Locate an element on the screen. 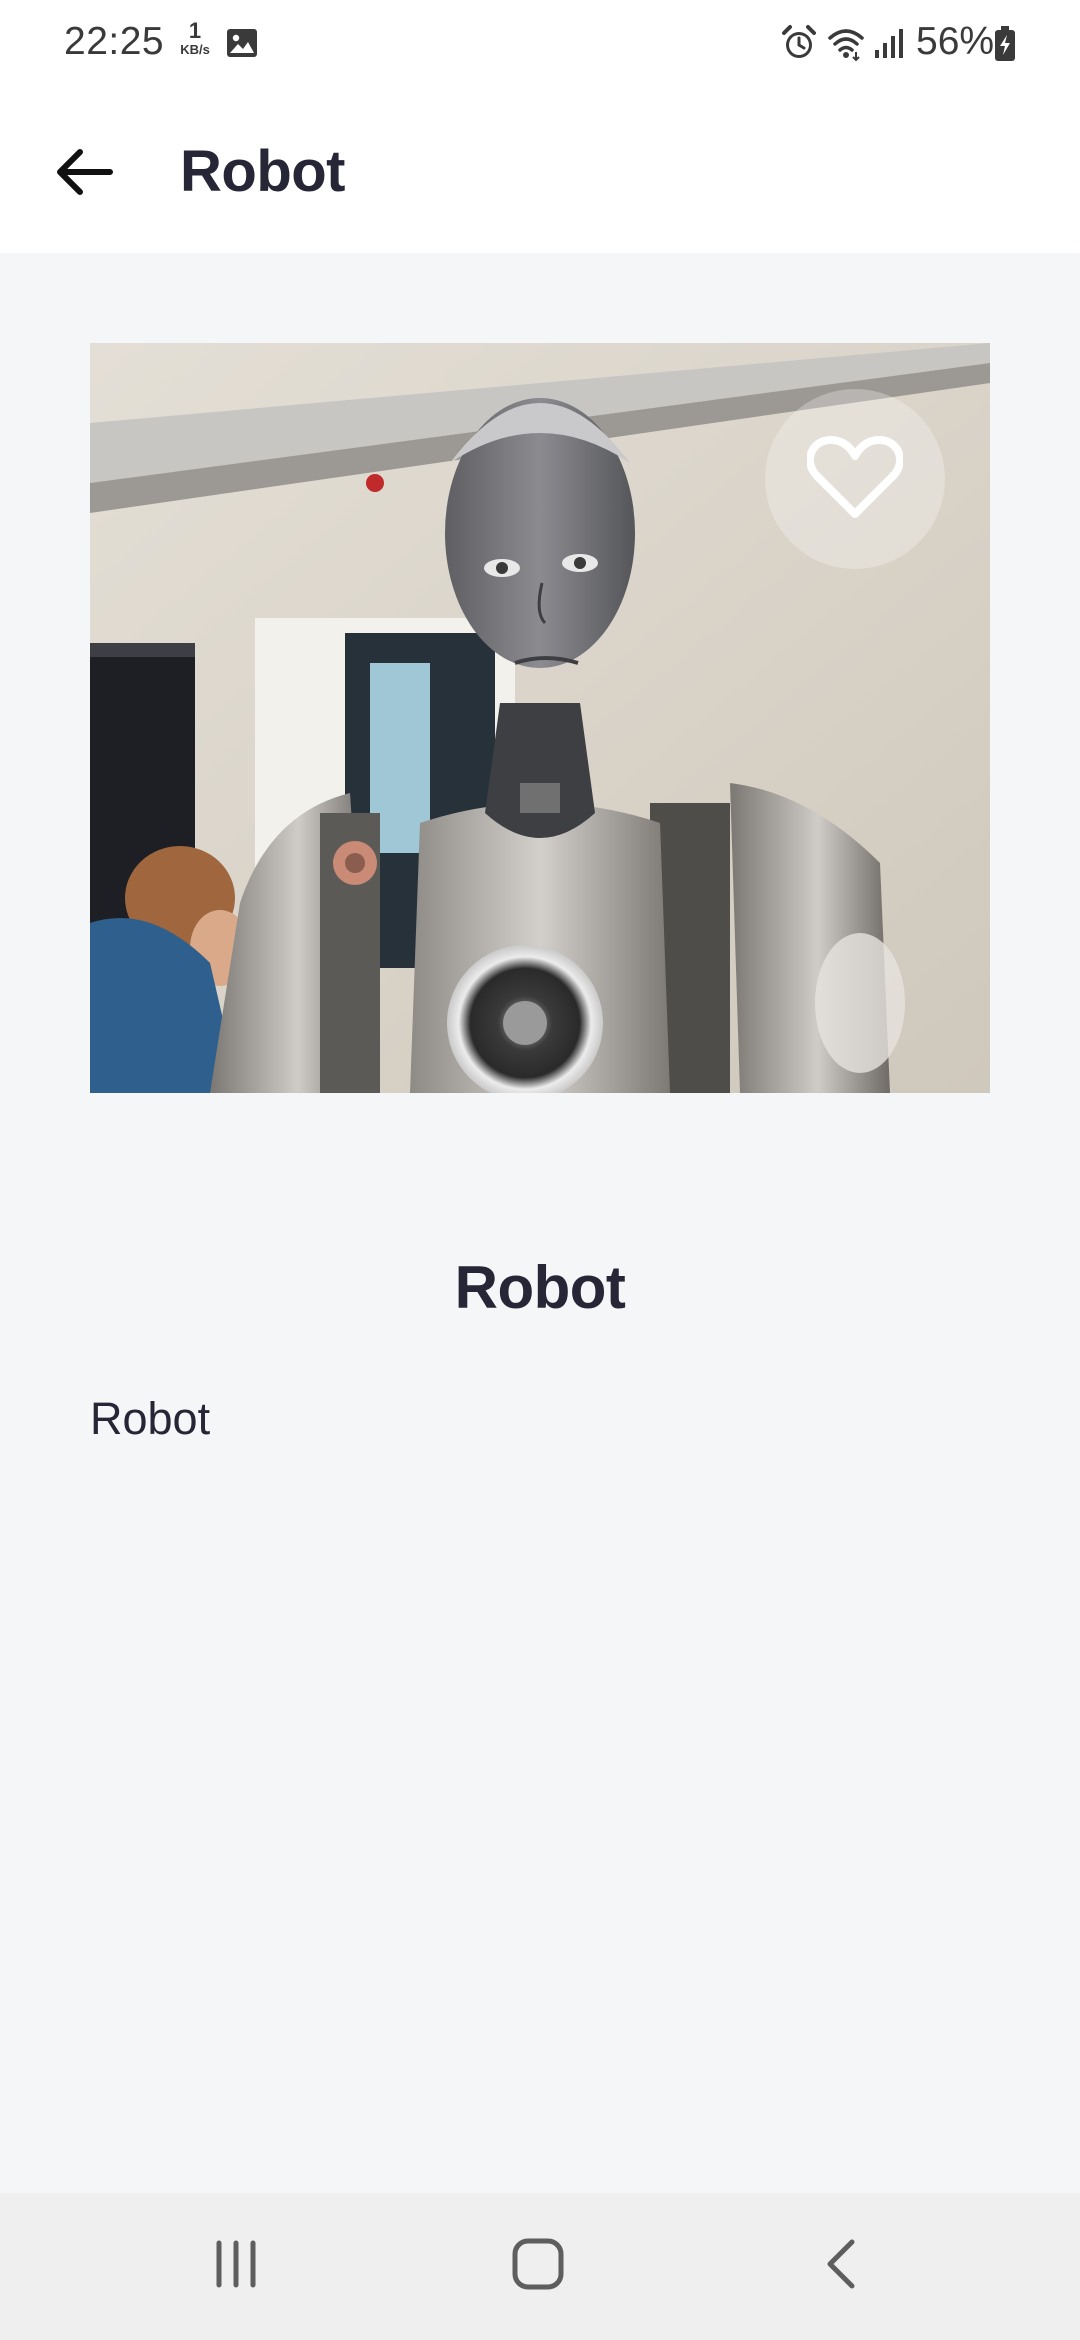 Image resolution: width=1080 pixels, height=2340 pixels. home-button is located at coordinates (538, 2266).